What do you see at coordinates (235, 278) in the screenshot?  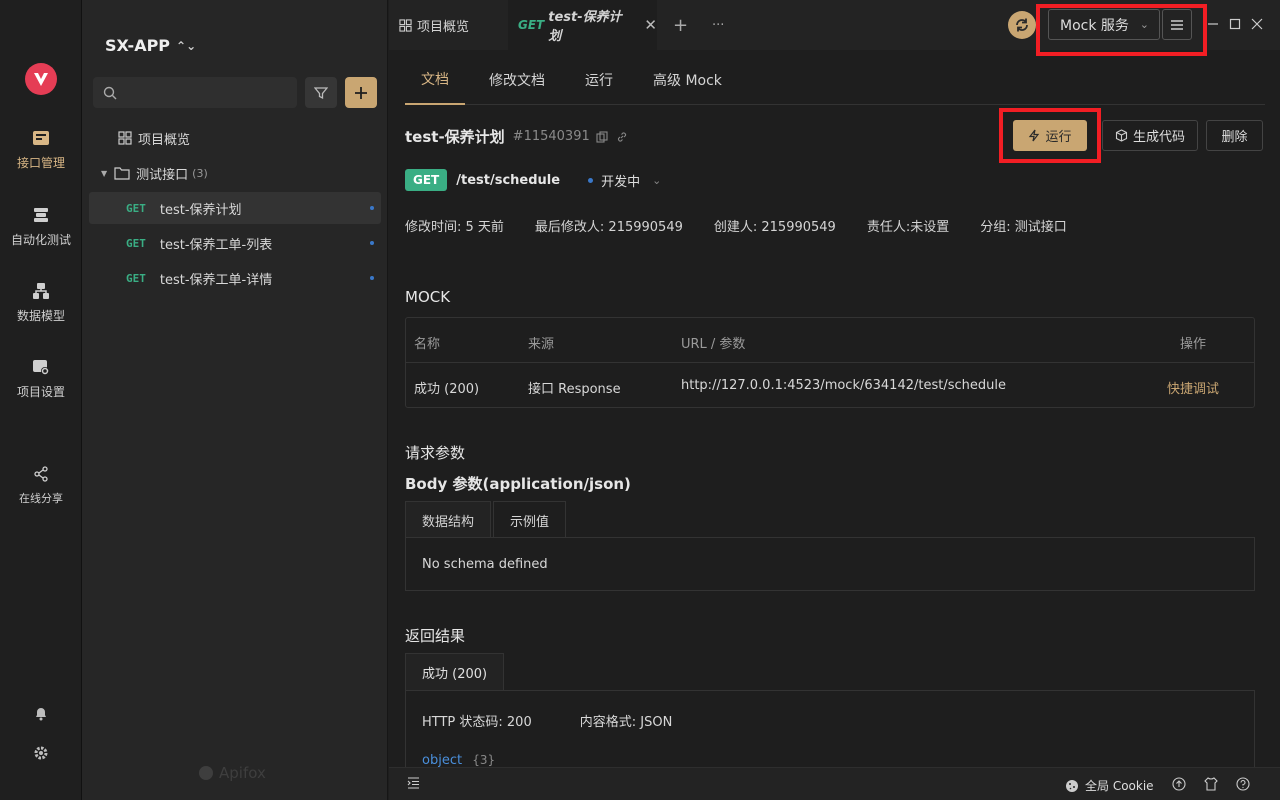 I see `tree-item-api: GET test-保养工单-详情` at bounding box center [235, 278].